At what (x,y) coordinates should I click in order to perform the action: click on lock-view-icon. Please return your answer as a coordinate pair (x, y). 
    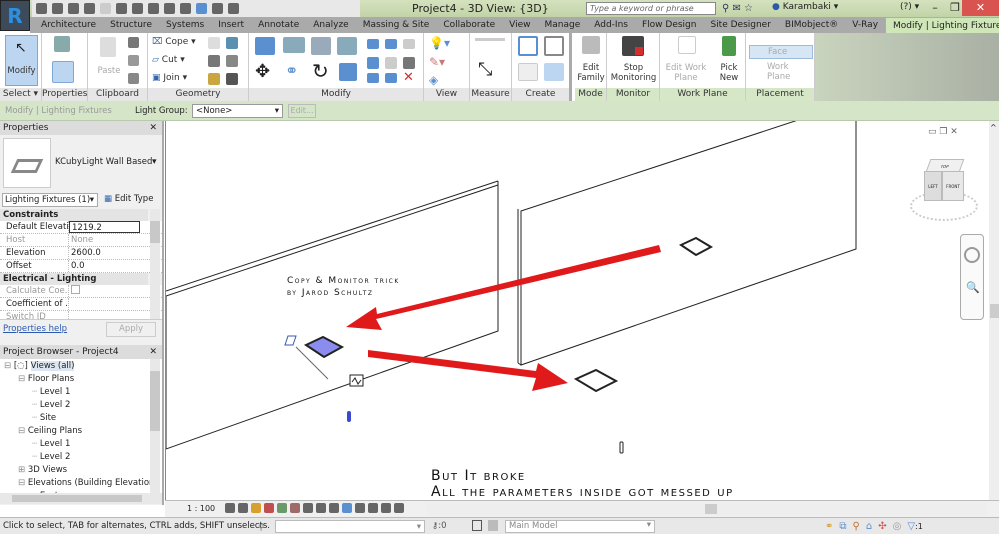
    Looking at the image, I should click on (321, 508).